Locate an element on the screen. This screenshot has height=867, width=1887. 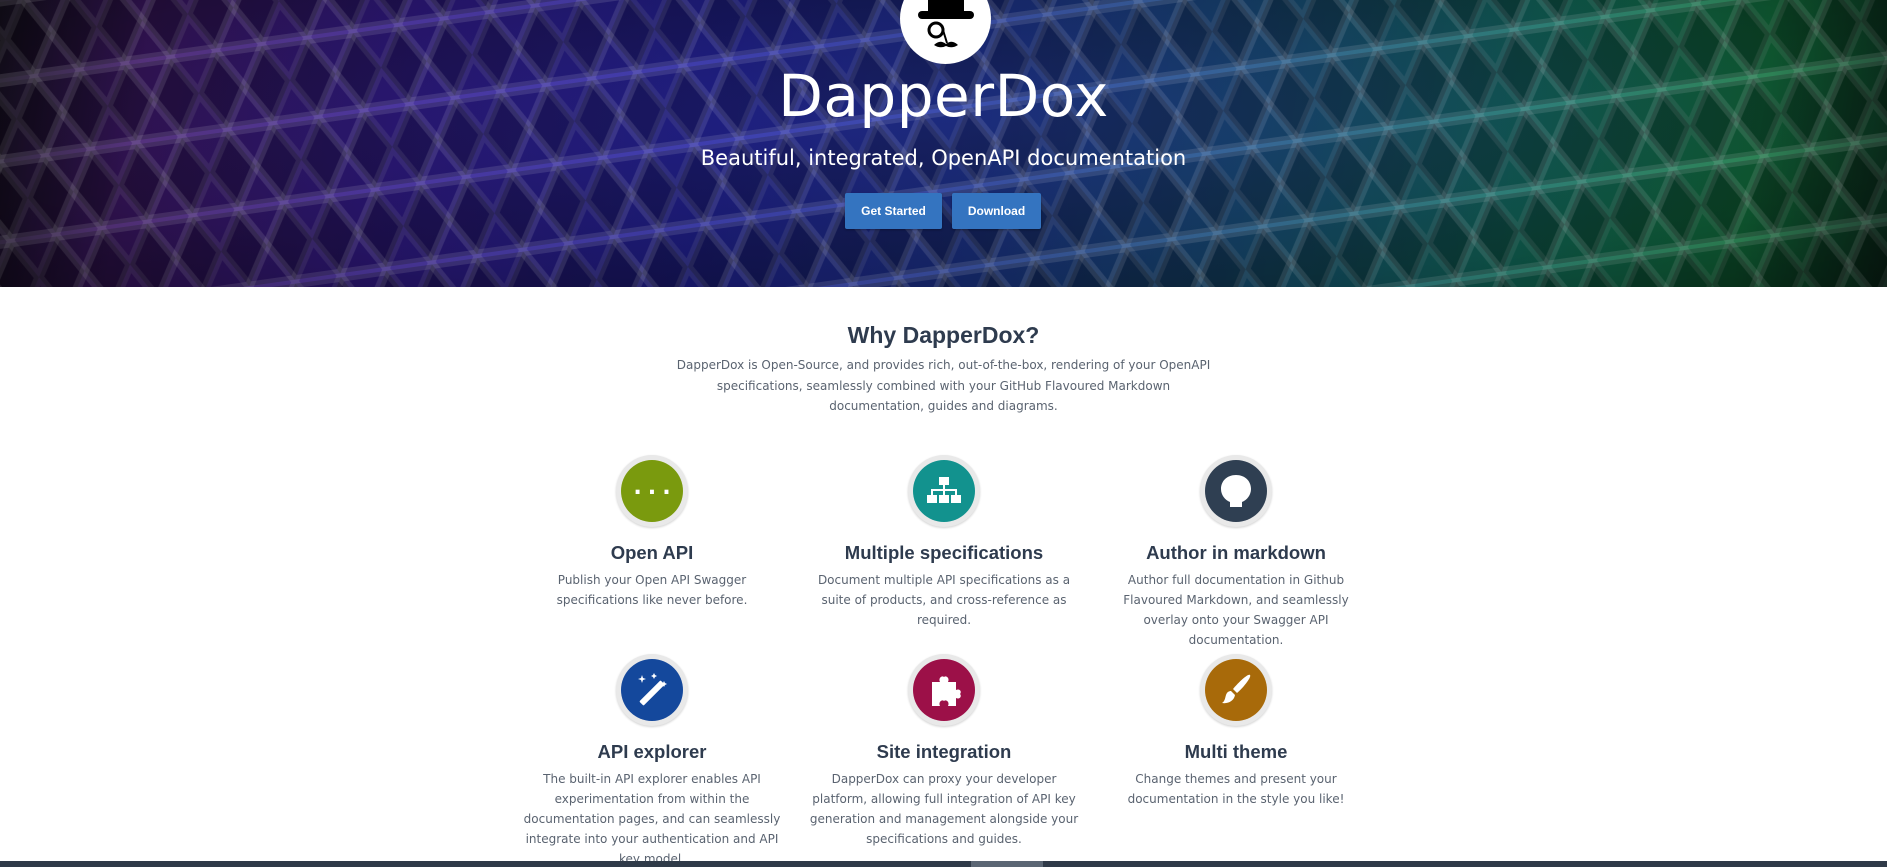
feature-title: Multiple specifications is located at coordinates (944, 552).